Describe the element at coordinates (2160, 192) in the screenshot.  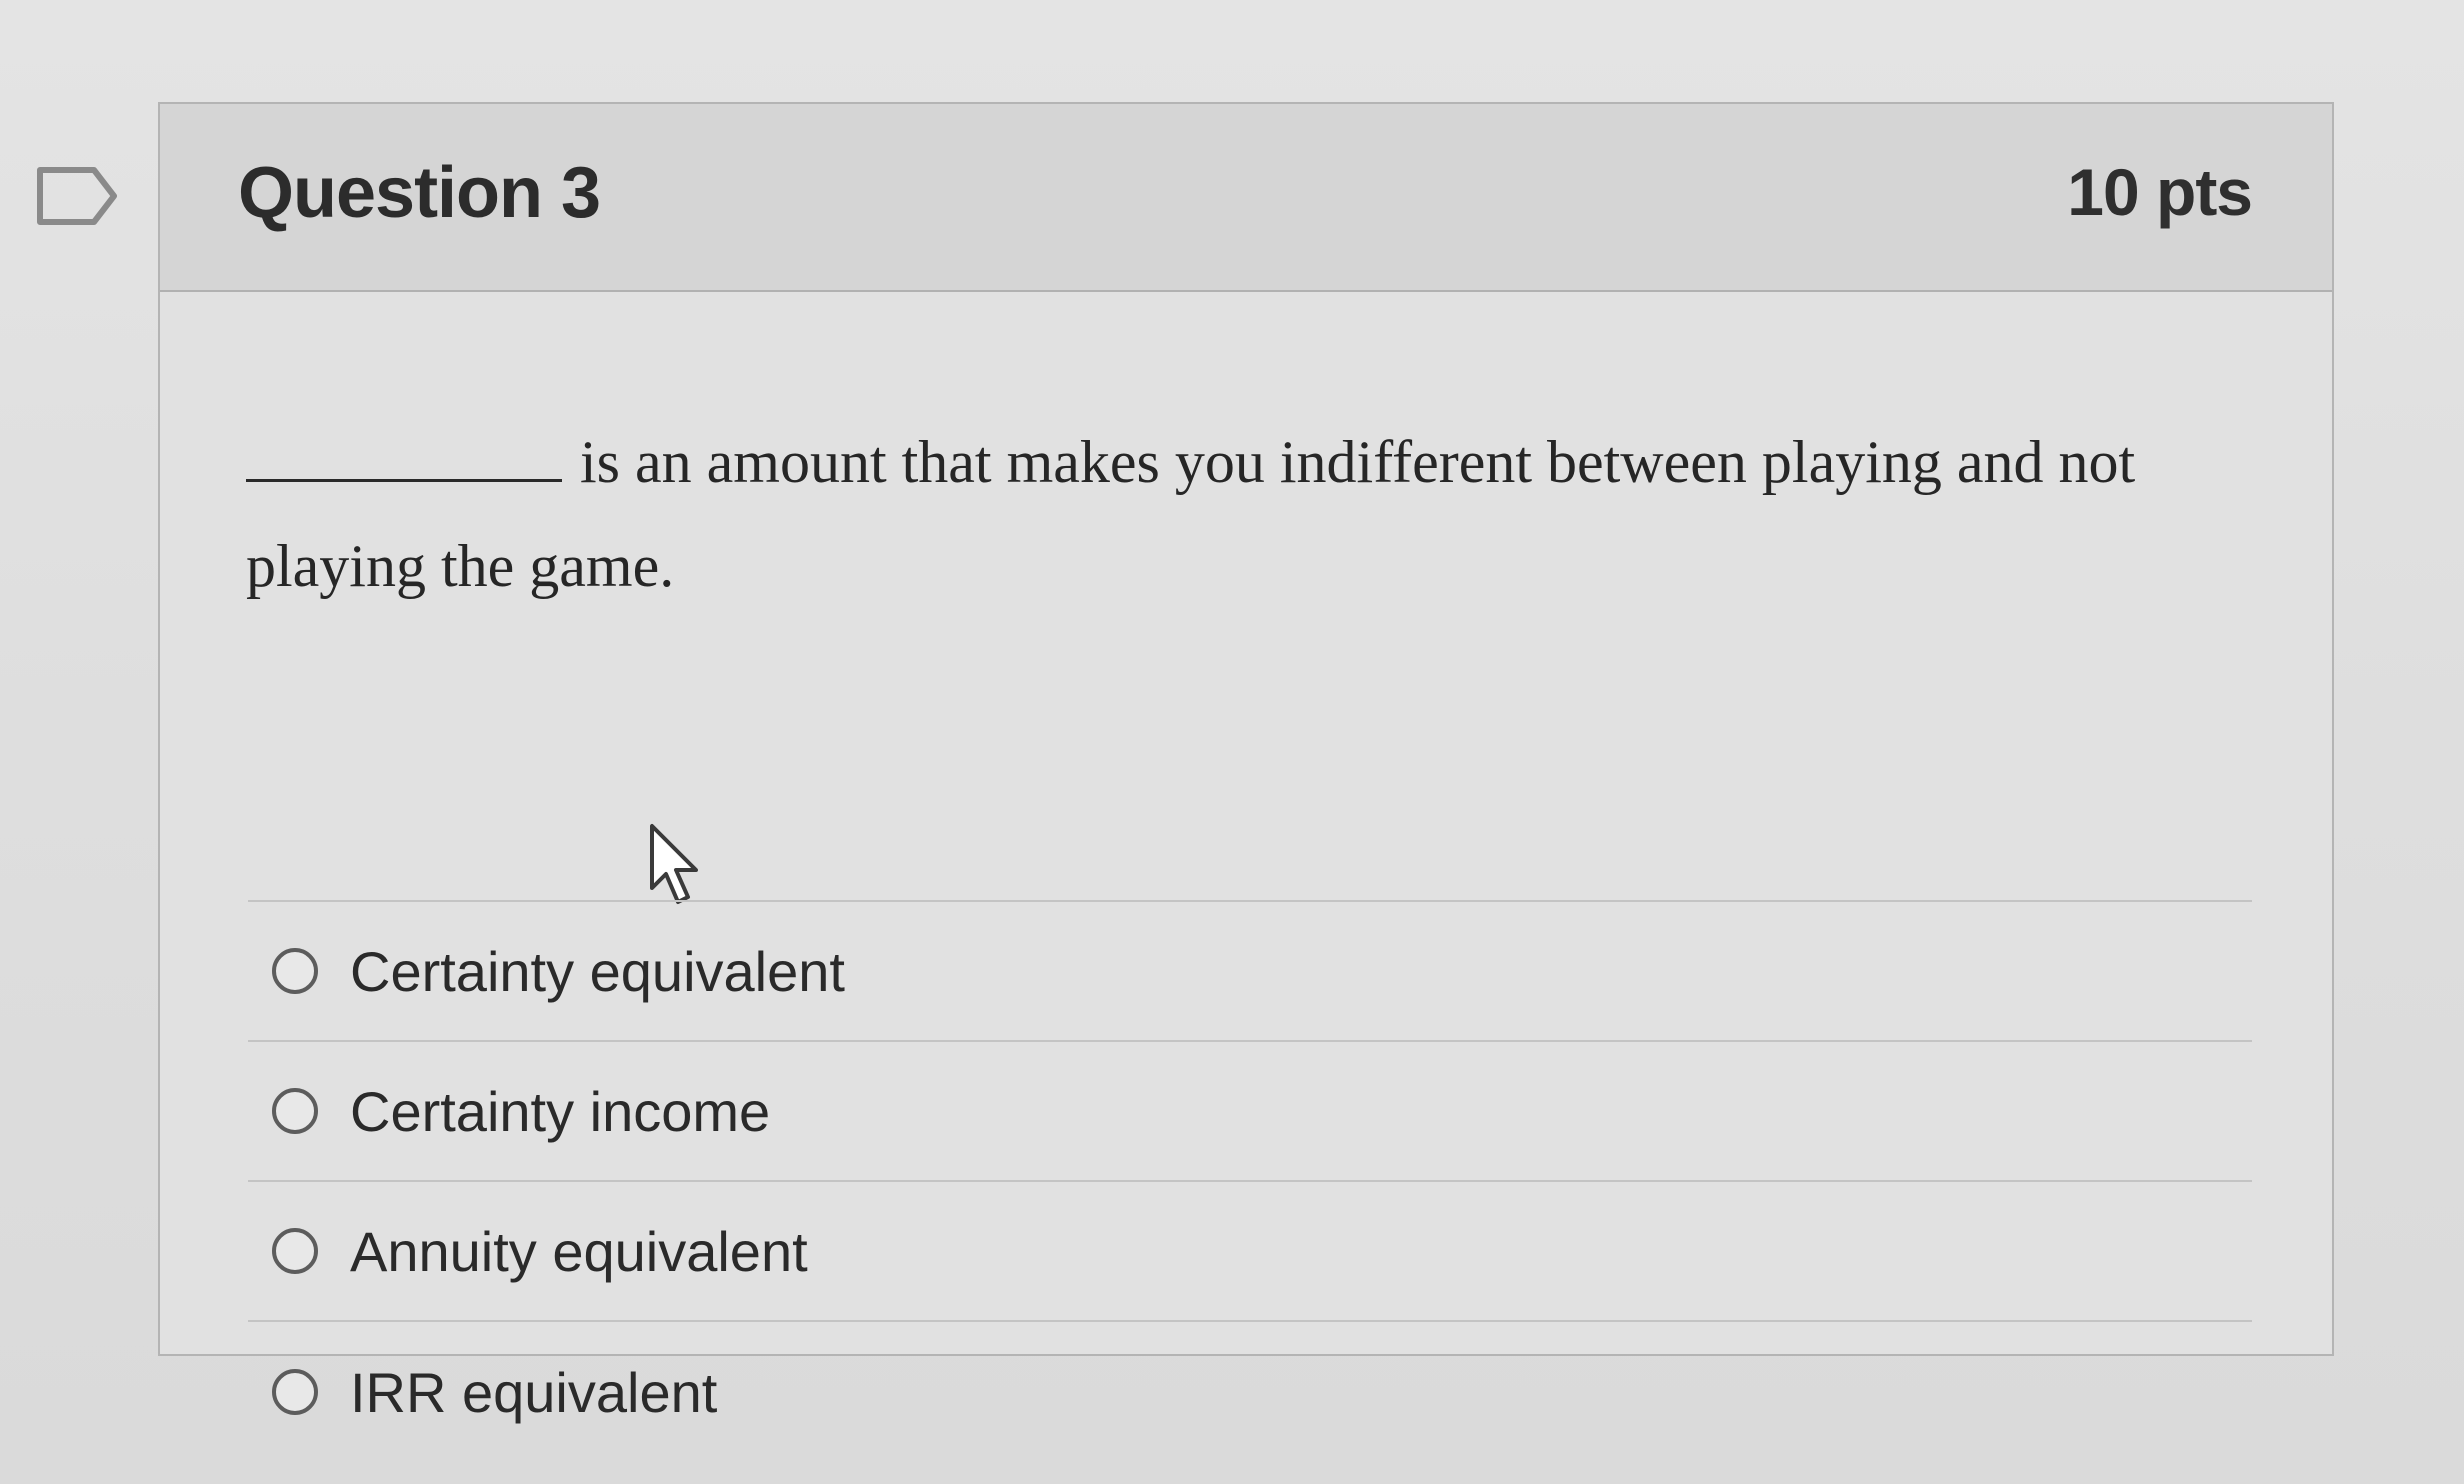
I see `question-points: 10 pts` at that location.